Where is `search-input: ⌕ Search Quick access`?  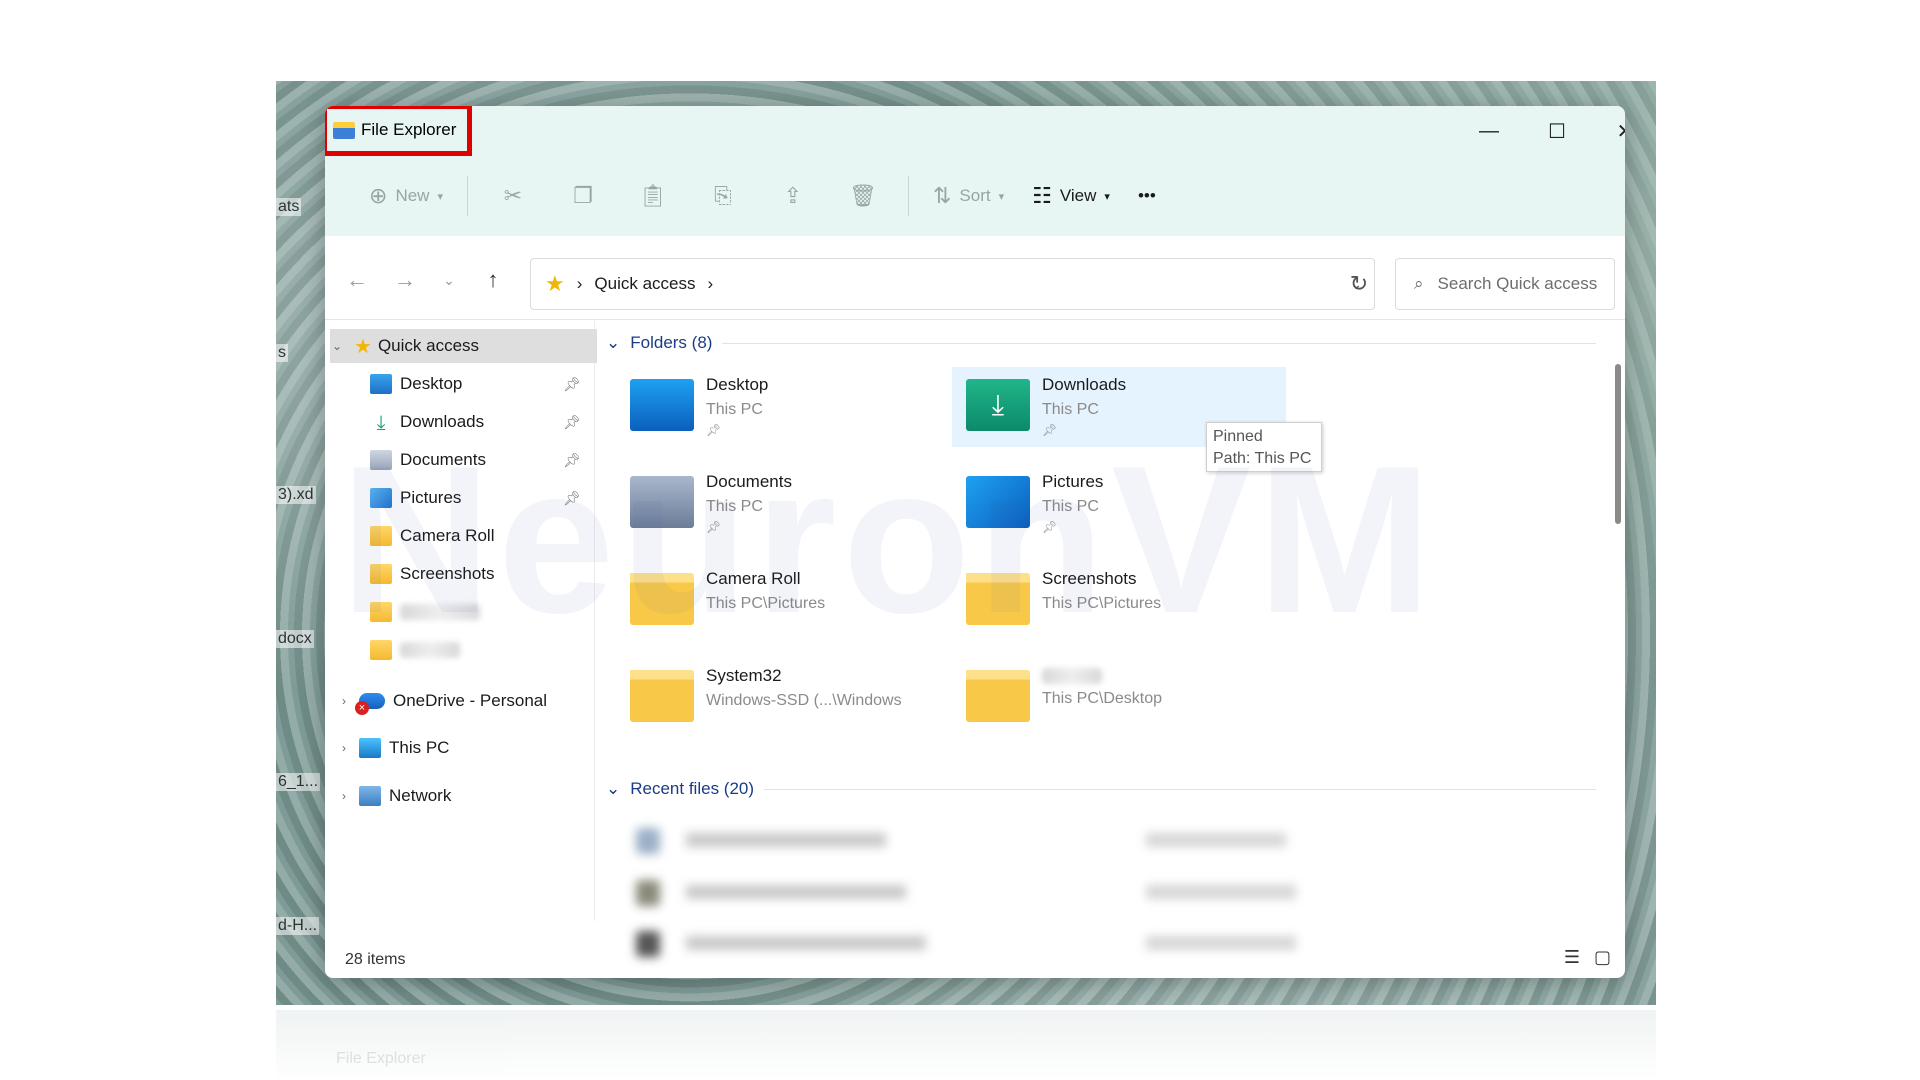
search-input: ⌕ Search Quick access is located at coordinates (1505, 284).